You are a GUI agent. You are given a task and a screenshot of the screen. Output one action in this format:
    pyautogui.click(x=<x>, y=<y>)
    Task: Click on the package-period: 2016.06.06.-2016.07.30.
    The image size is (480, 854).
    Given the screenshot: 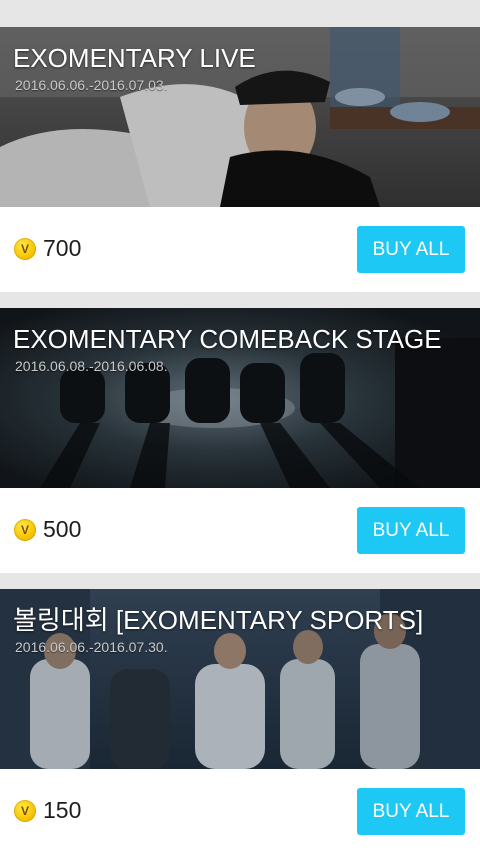 What is the action you would take?
    pyautogui.click(x=91, y=647)
    